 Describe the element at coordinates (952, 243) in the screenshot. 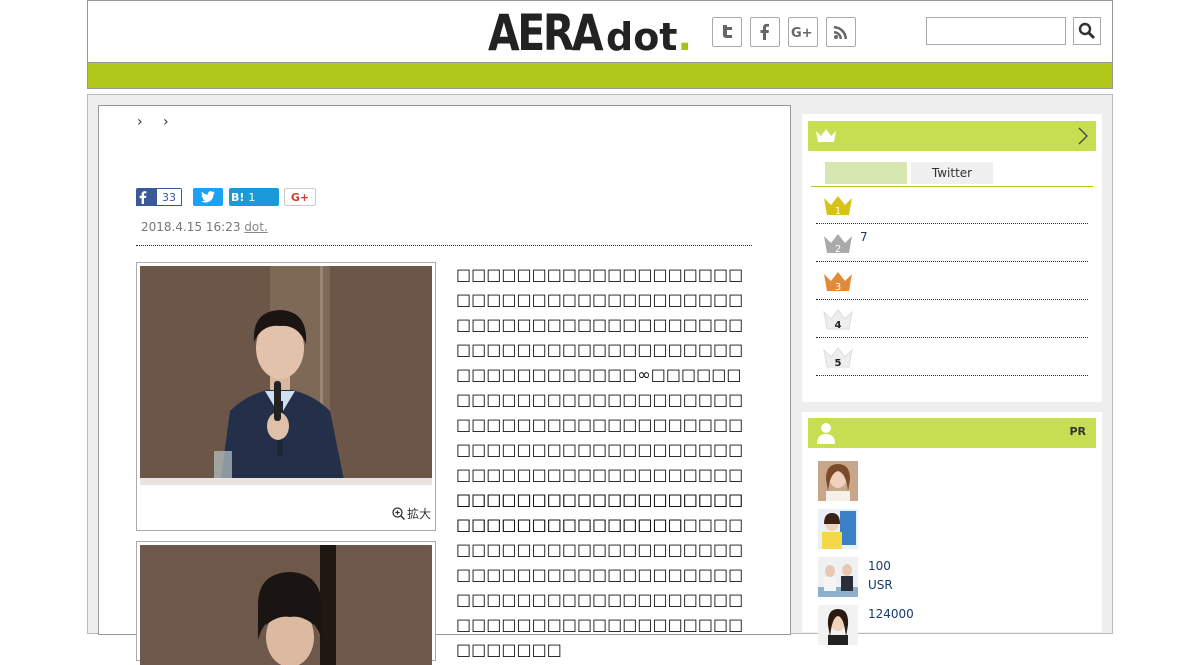

I see `ranking-item: 2 7` at that location.